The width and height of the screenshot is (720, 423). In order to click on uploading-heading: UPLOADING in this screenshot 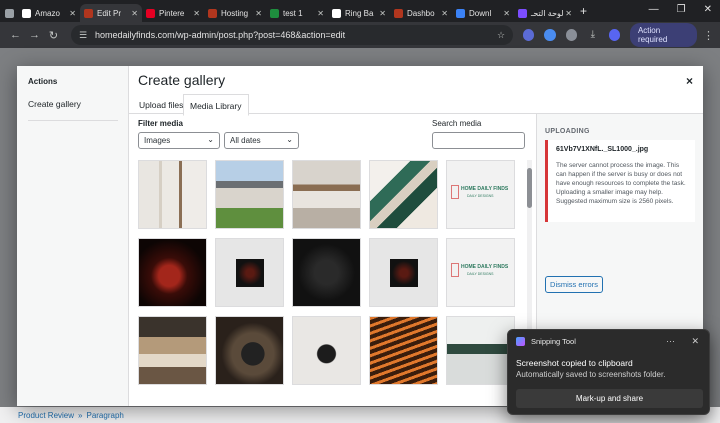, I will do `click(567, 131)`.